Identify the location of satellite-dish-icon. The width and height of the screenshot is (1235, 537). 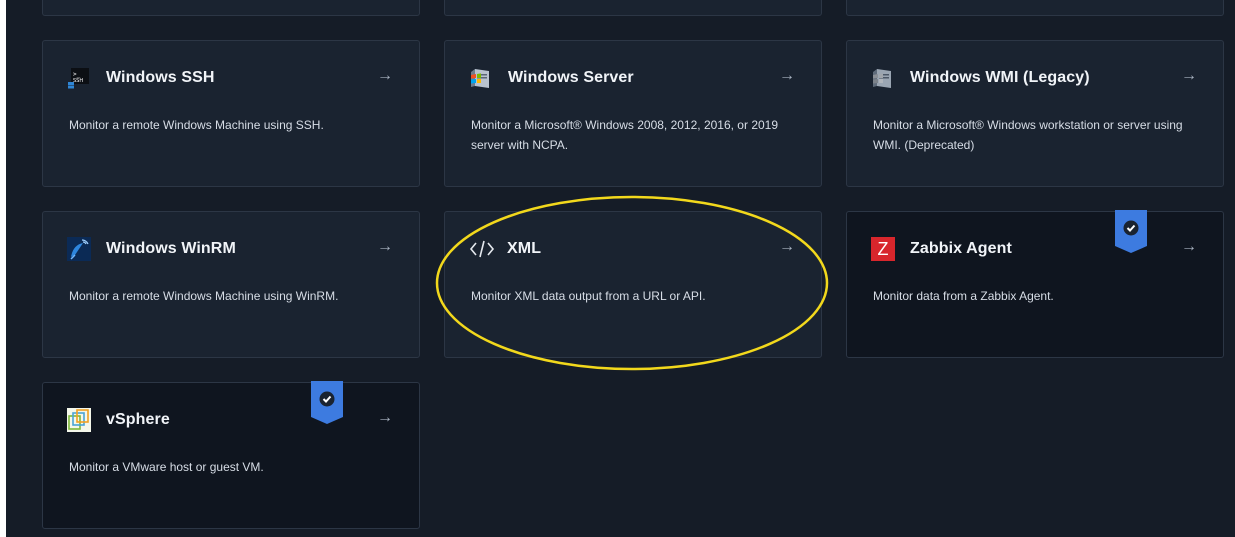
(79, 249).